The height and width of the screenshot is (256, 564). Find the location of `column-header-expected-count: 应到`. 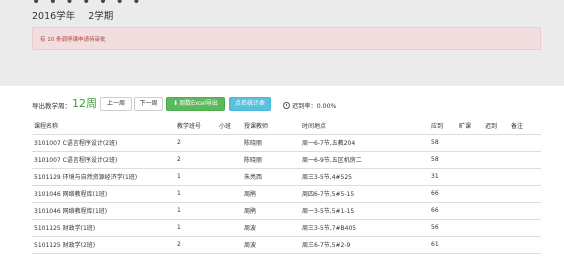

column-header-expected-count: 应到 is located at coordinates (443, 126).